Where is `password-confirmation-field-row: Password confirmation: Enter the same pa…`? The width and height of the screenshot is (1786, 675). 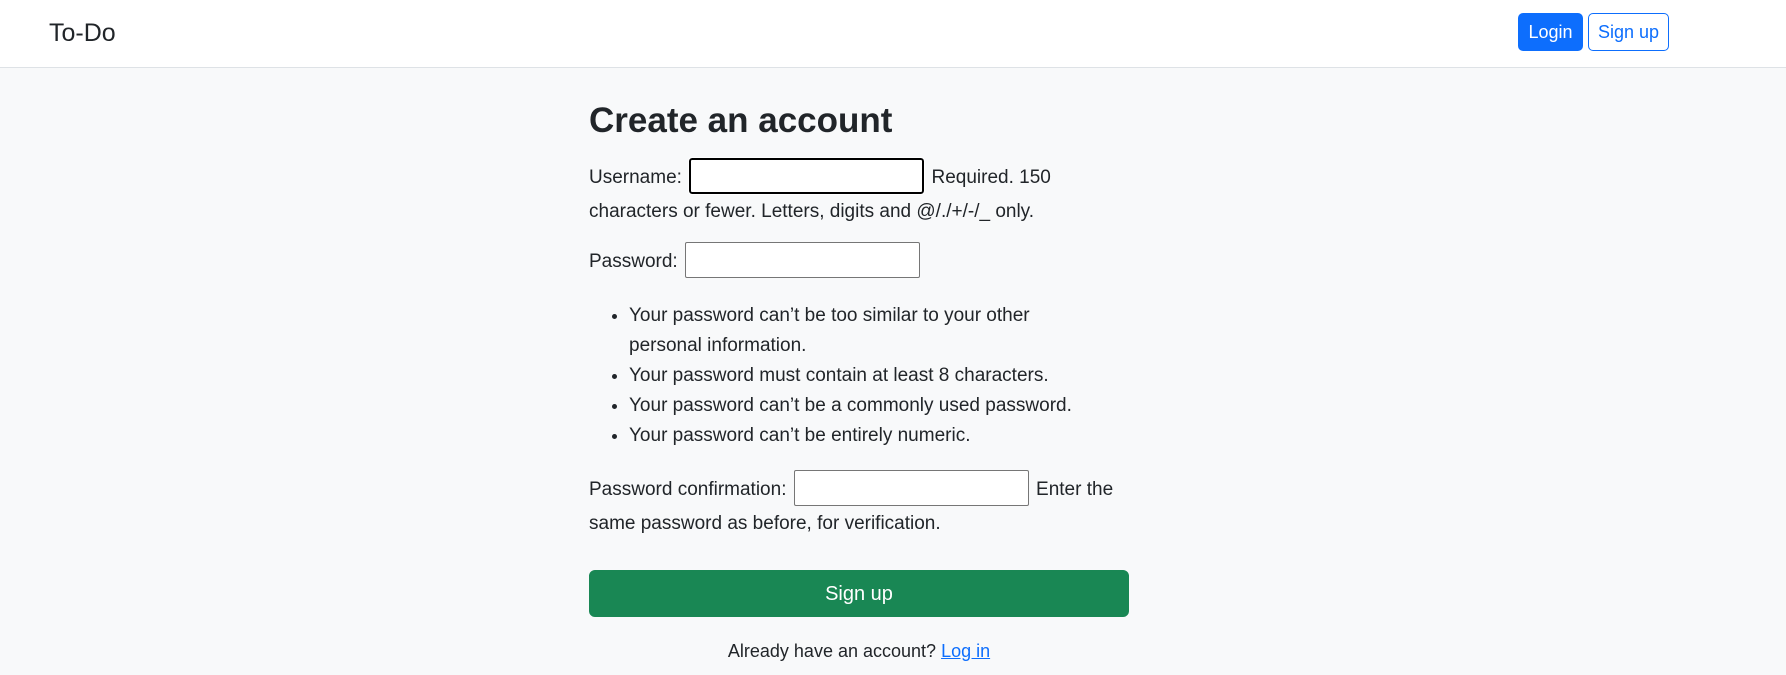
password-confirmation-field-row: Password confirmation: Enter the same pa… is located at coordinates (859, 505).